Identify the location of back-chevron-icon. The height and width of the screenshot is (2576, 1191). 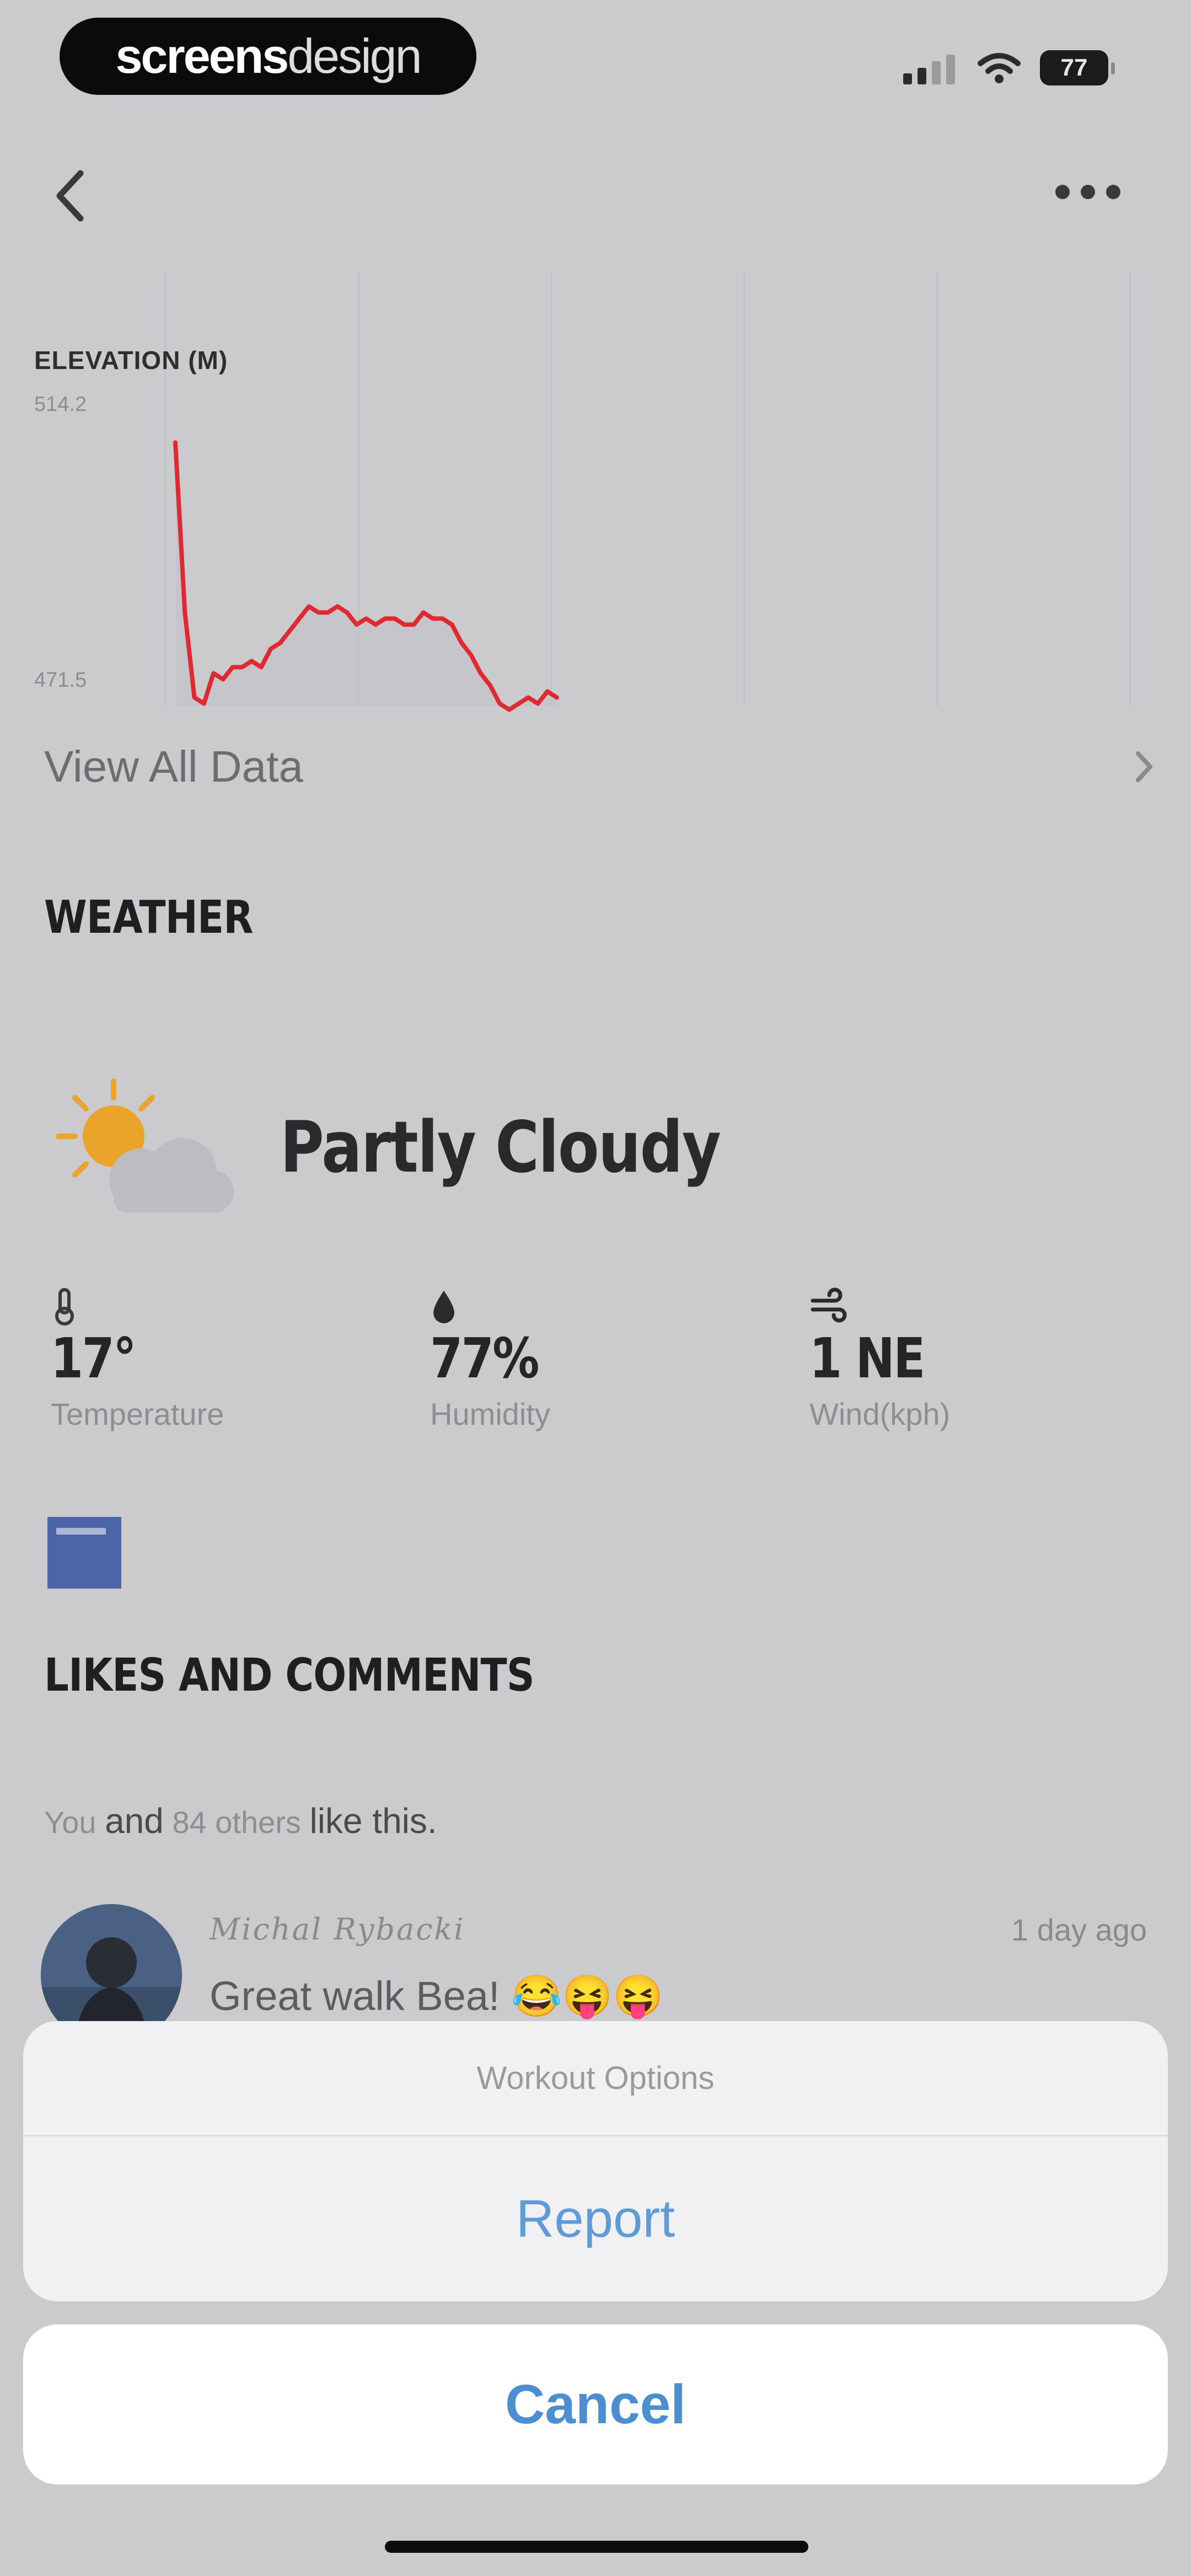
(71, 195).